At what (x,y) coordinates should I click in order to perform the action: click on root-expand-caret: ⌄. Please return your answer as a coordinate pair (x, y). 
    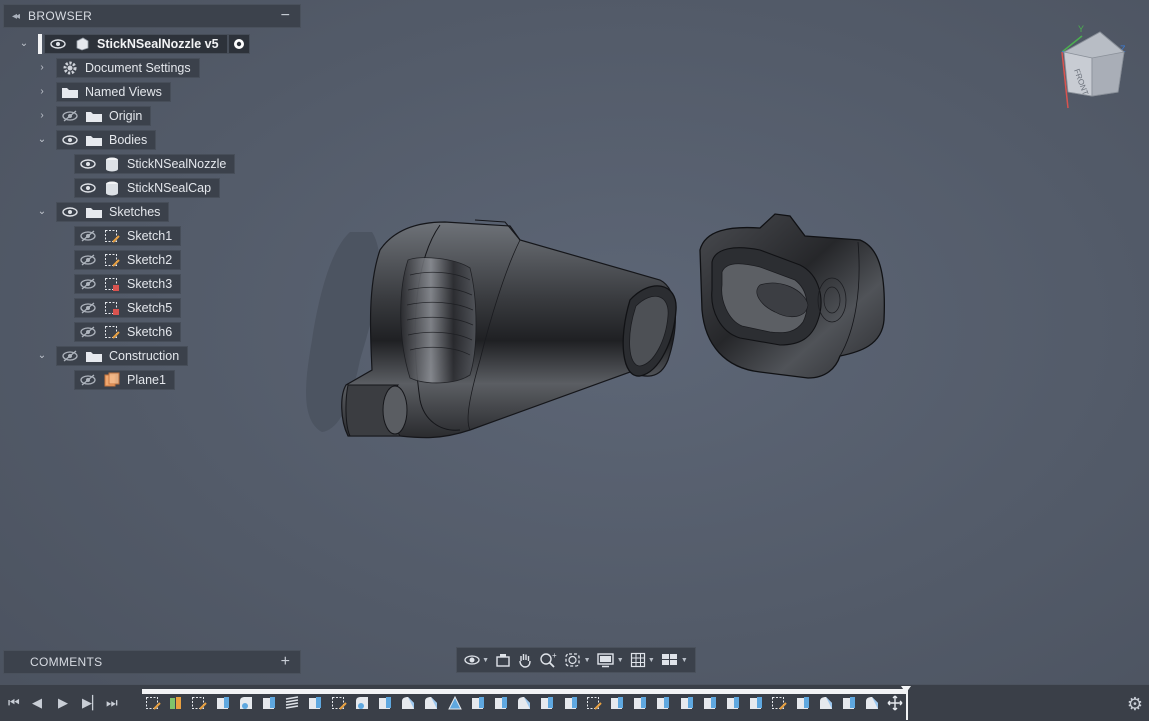
    Looking at the image, I should click on (24, 44).